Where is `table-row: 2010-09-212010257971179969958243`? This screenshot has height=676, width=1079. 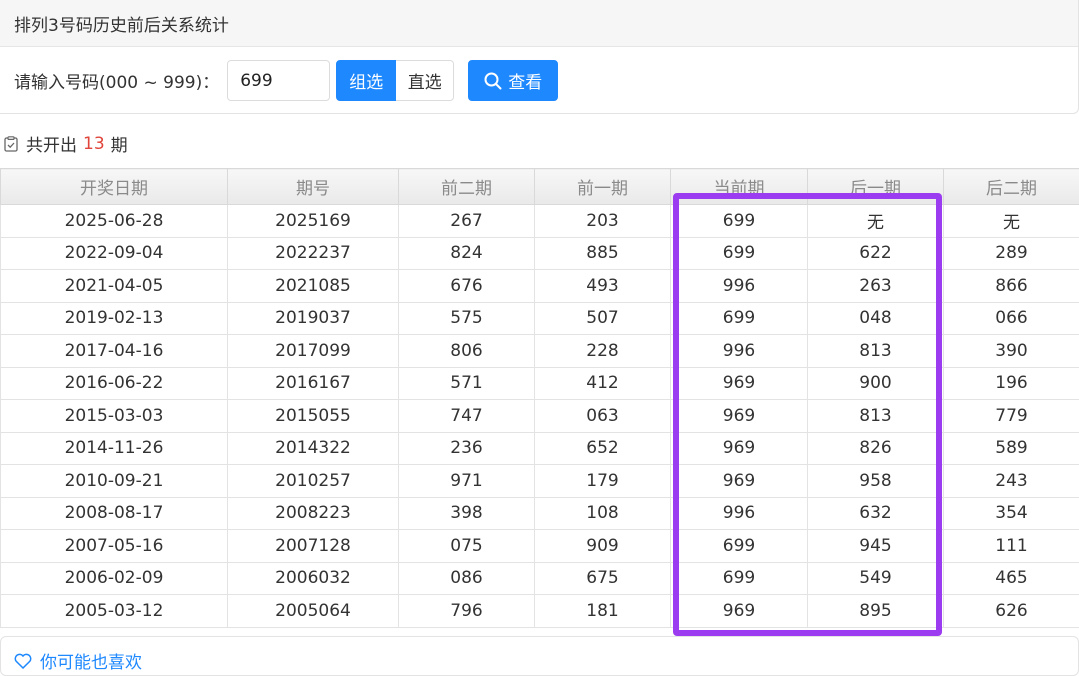 table-row: 2010-09-212010257971179969958243 is located at coordinates (540, 481).